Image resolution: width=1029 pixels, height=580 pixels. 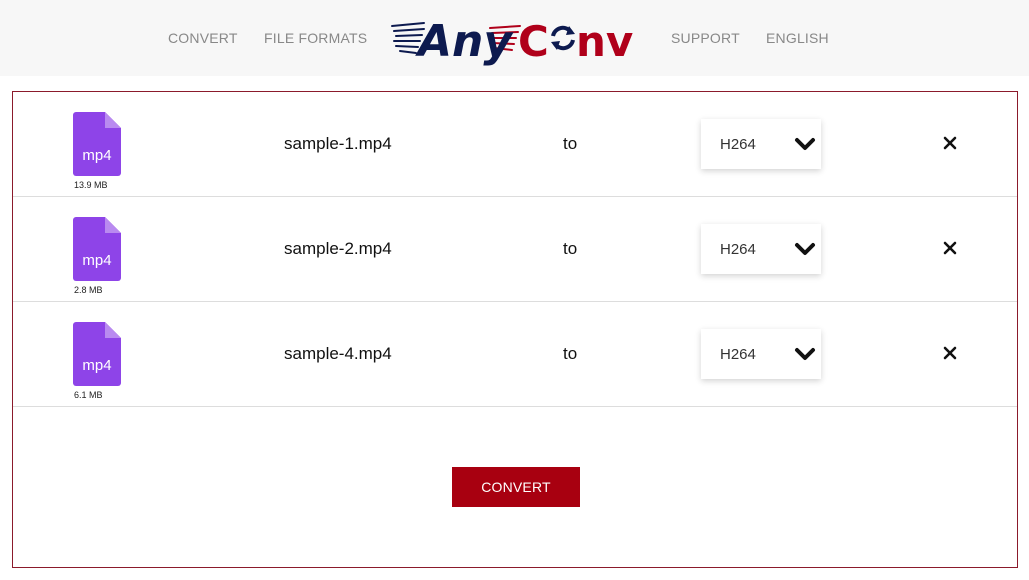 What do you see at coordinates (338, 248) in the screenshot?
I see `file-name: sample-2.mp4` at bounding box center [338, 248].